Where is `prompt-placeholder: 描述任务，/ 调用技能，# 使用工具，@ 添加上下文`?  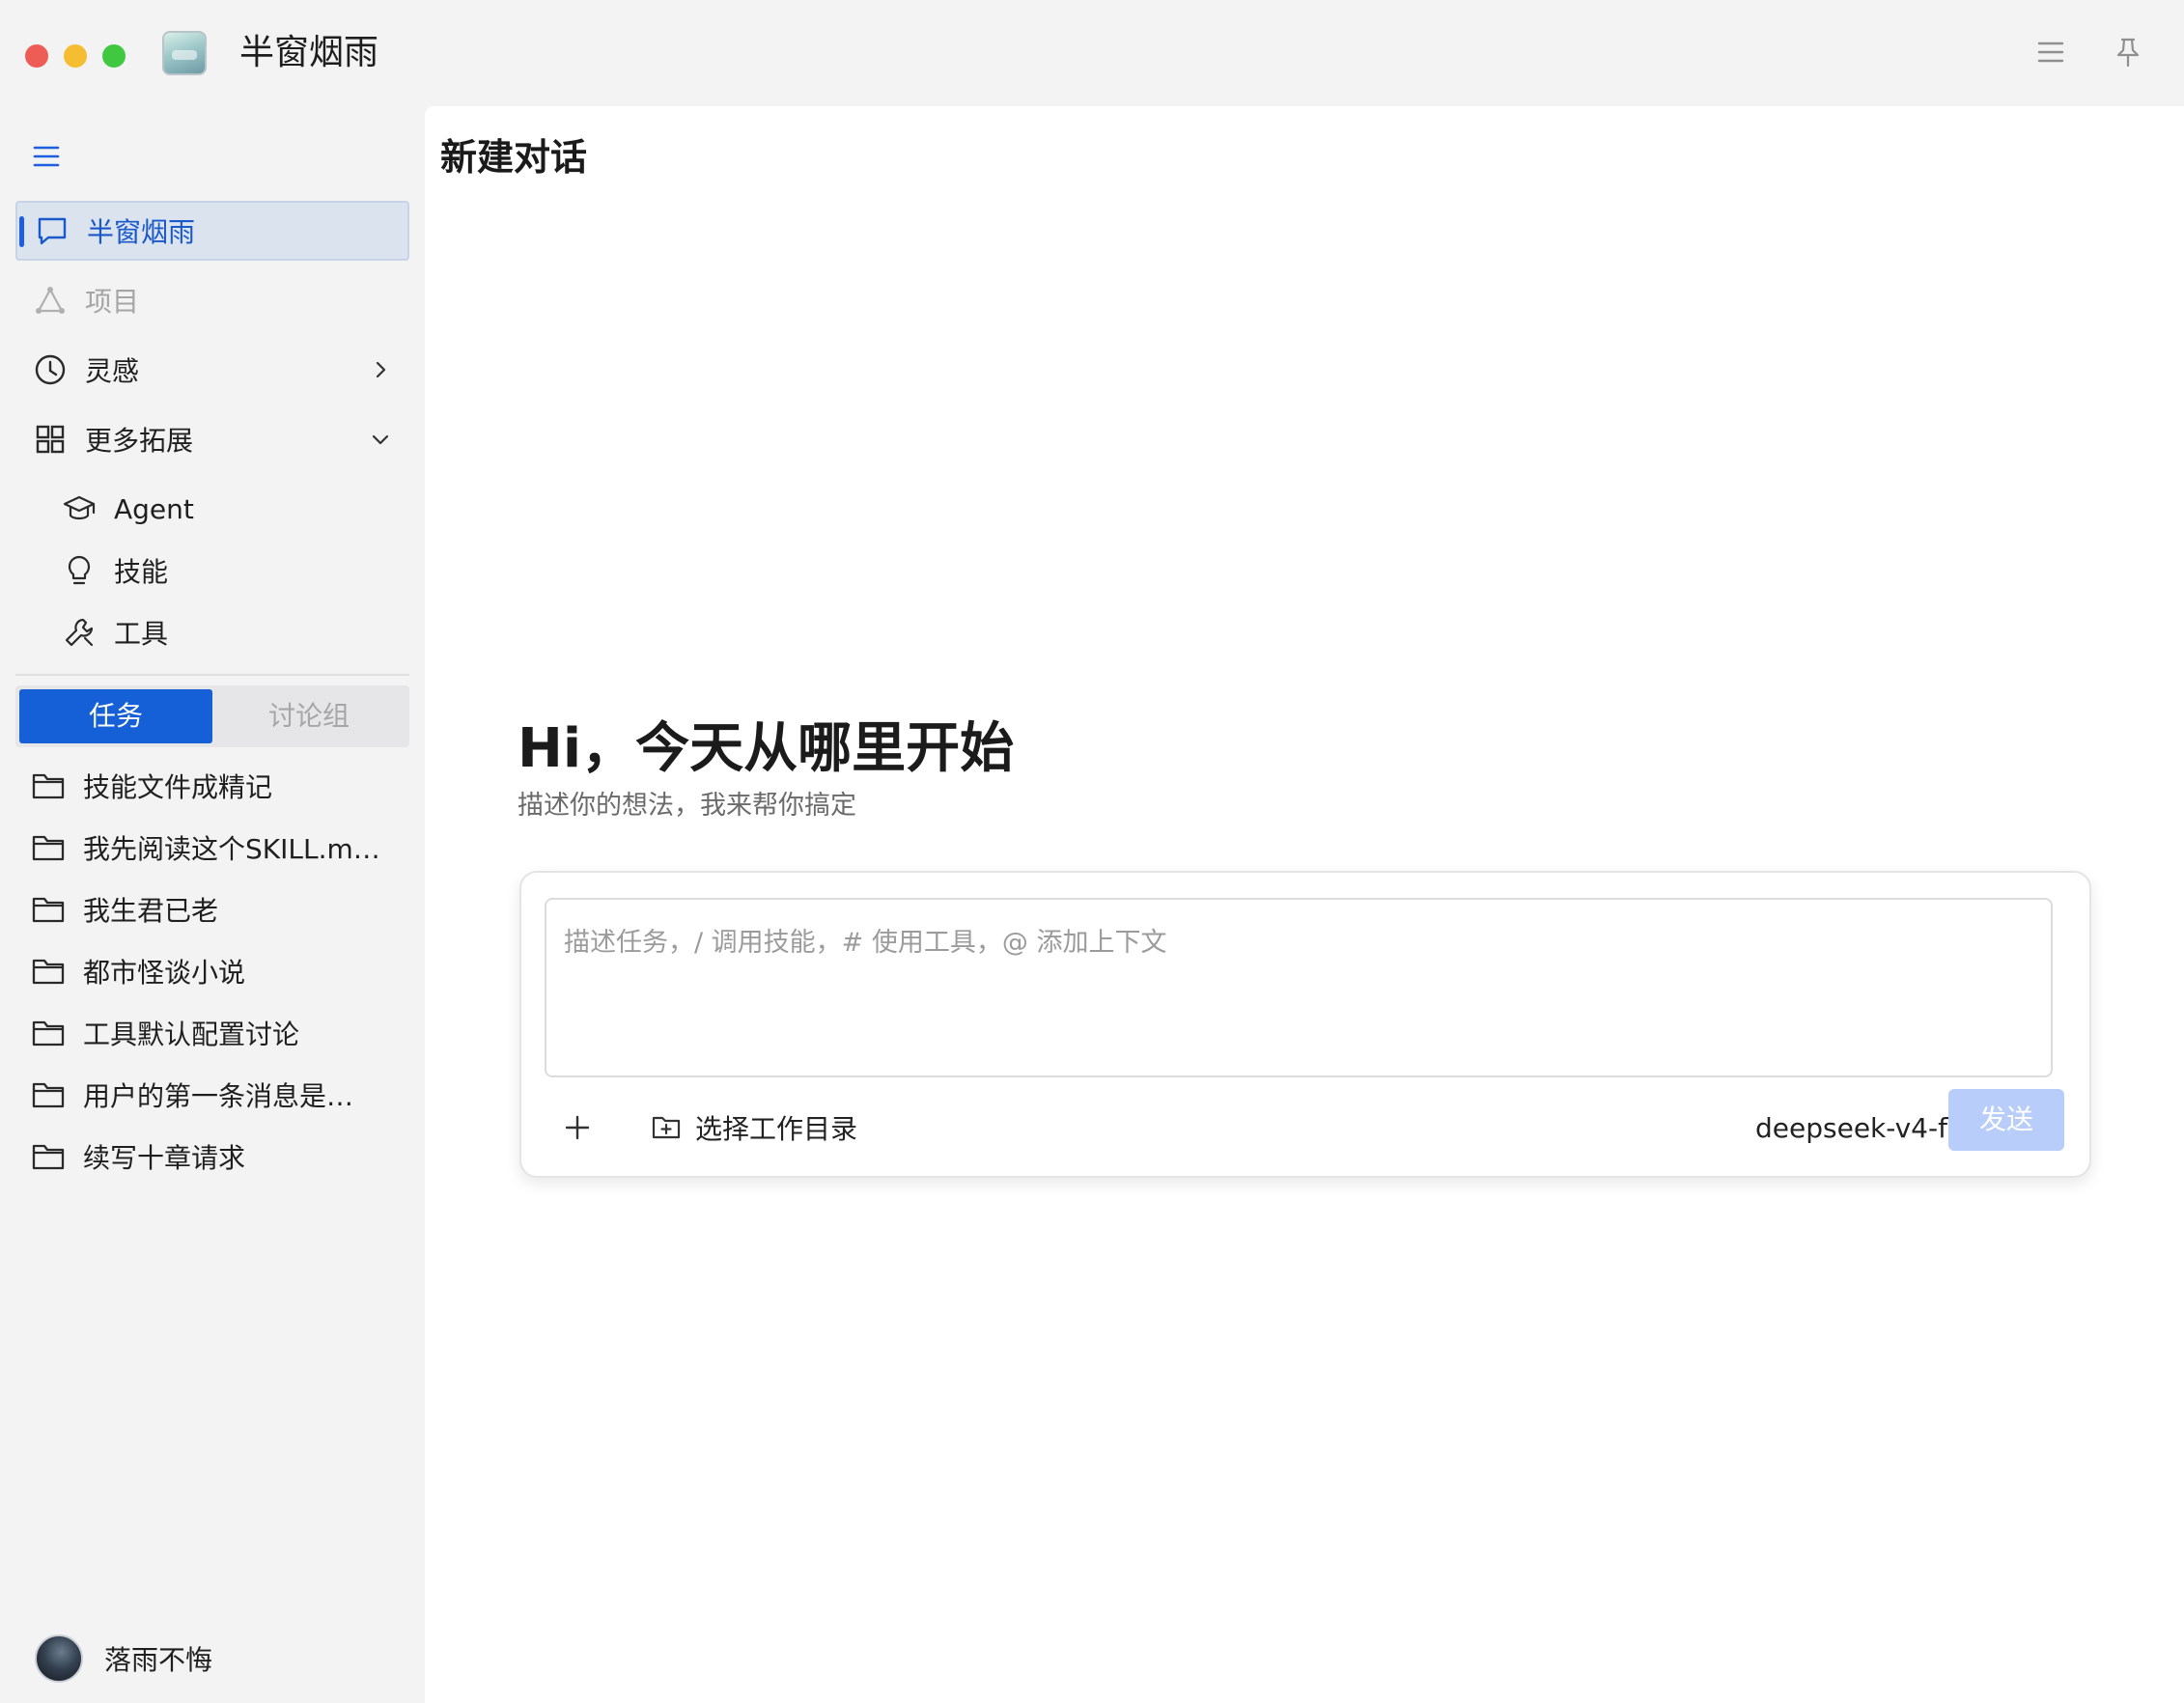
prompt-placeholder: 描述任务，/ 调用技能，# 使用工具，@ 添加上下文 is located at coordinates (866, 943).